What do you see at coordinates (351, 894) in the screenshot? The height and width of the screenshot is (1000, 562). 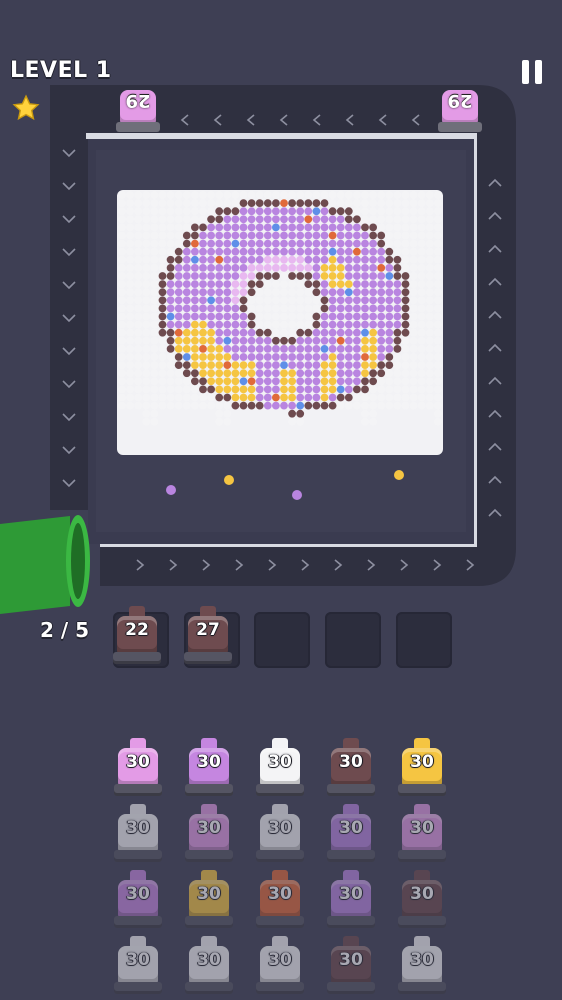 I see `shooter-ammo-count: 30` at bounding box center [351, 894].